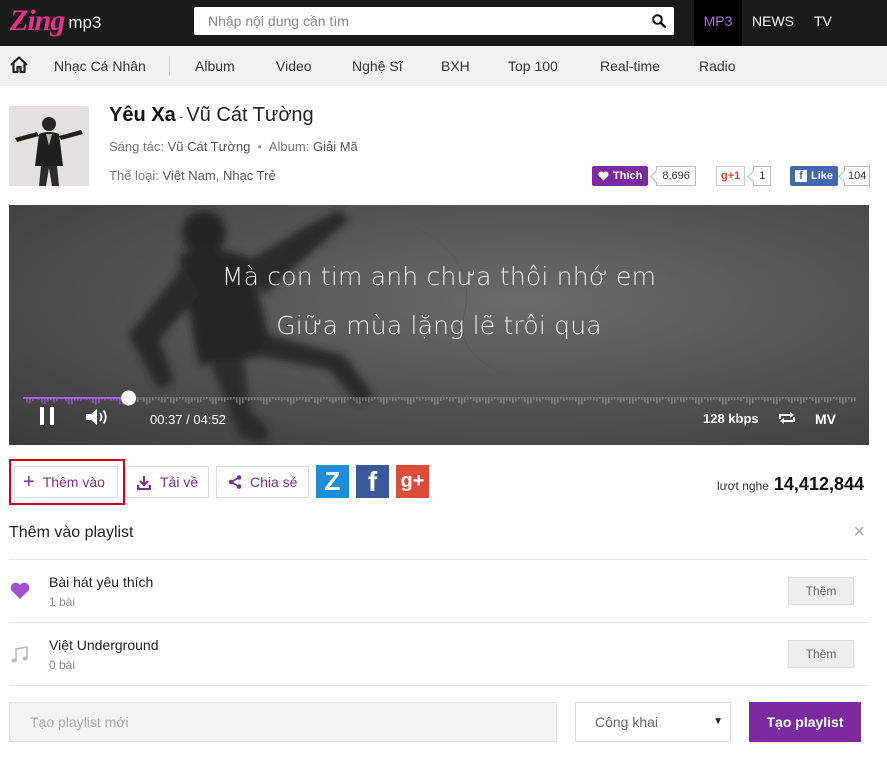 The height and width of the screenshot is (767, 887). What do you see at coordinates (676, 176) in the screenshot?
I see `zing-like-count: 8,696` at bounding box center [676, 176].